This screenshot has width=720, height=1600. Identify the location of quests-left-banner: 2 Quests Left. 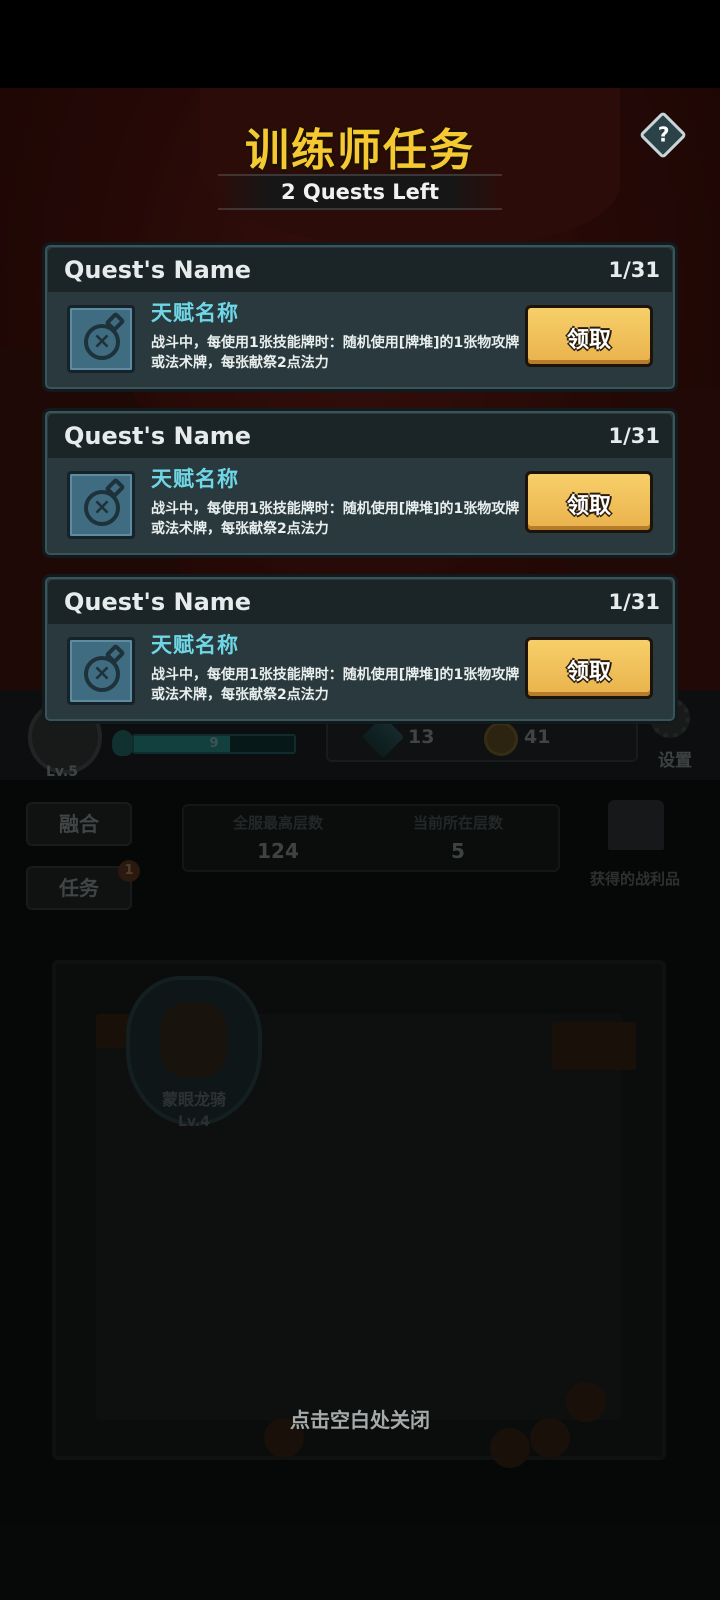
(360, 192).